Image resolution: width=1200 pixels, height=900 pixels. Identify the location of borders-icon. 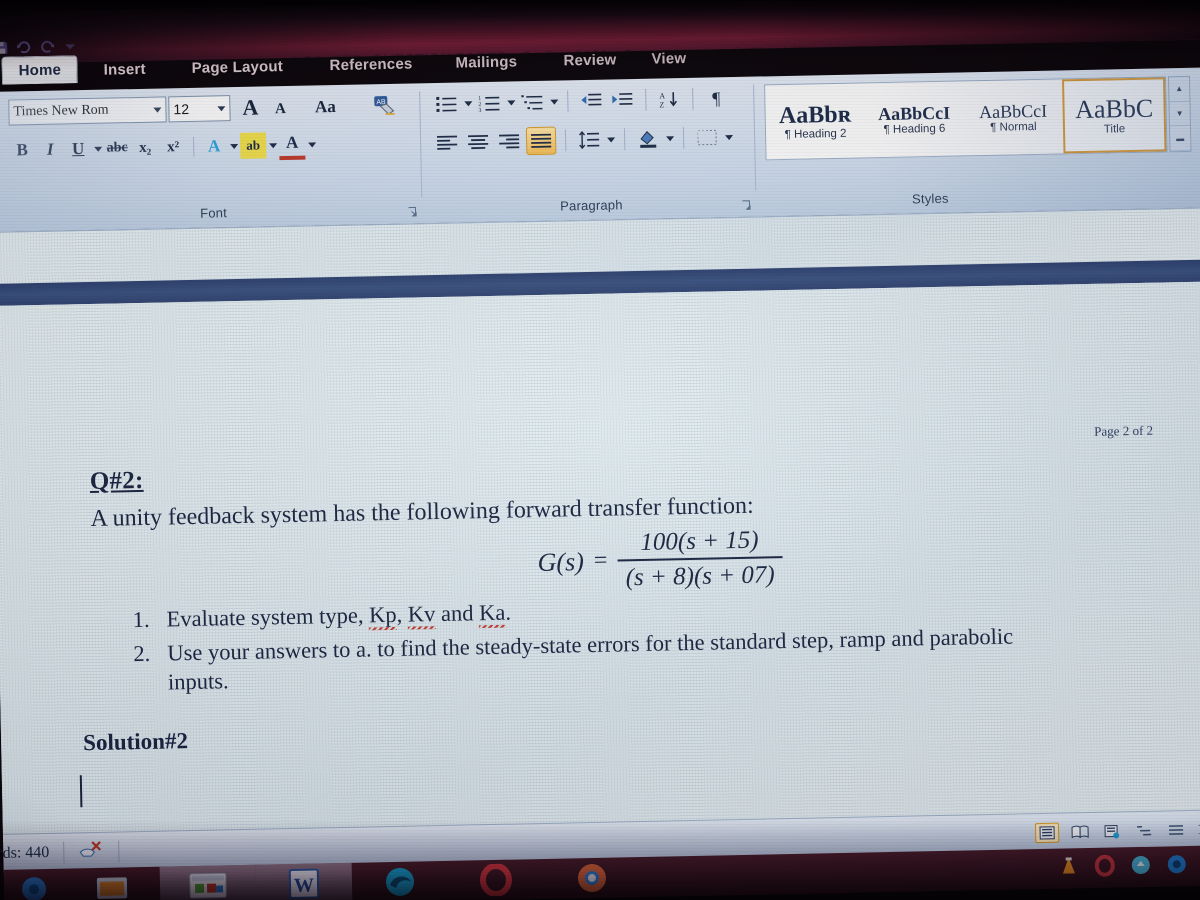
(707, 137).